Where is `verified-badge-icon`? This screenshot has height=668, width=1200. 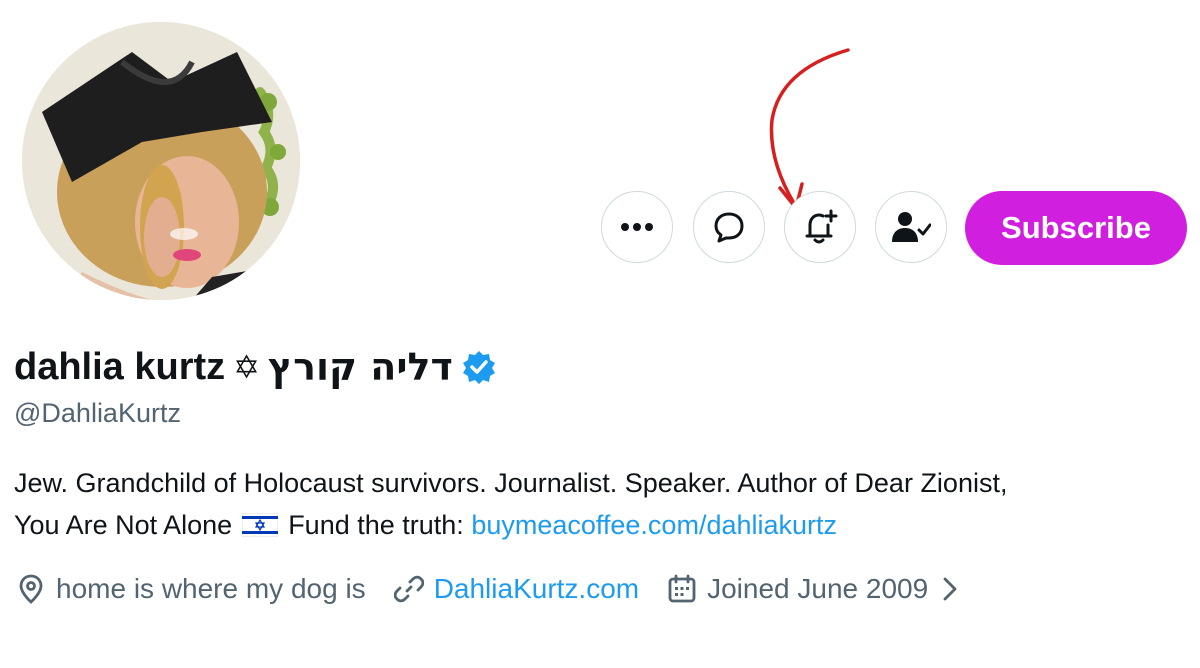
verified-badge-icon is located at coordinates (479, 367).